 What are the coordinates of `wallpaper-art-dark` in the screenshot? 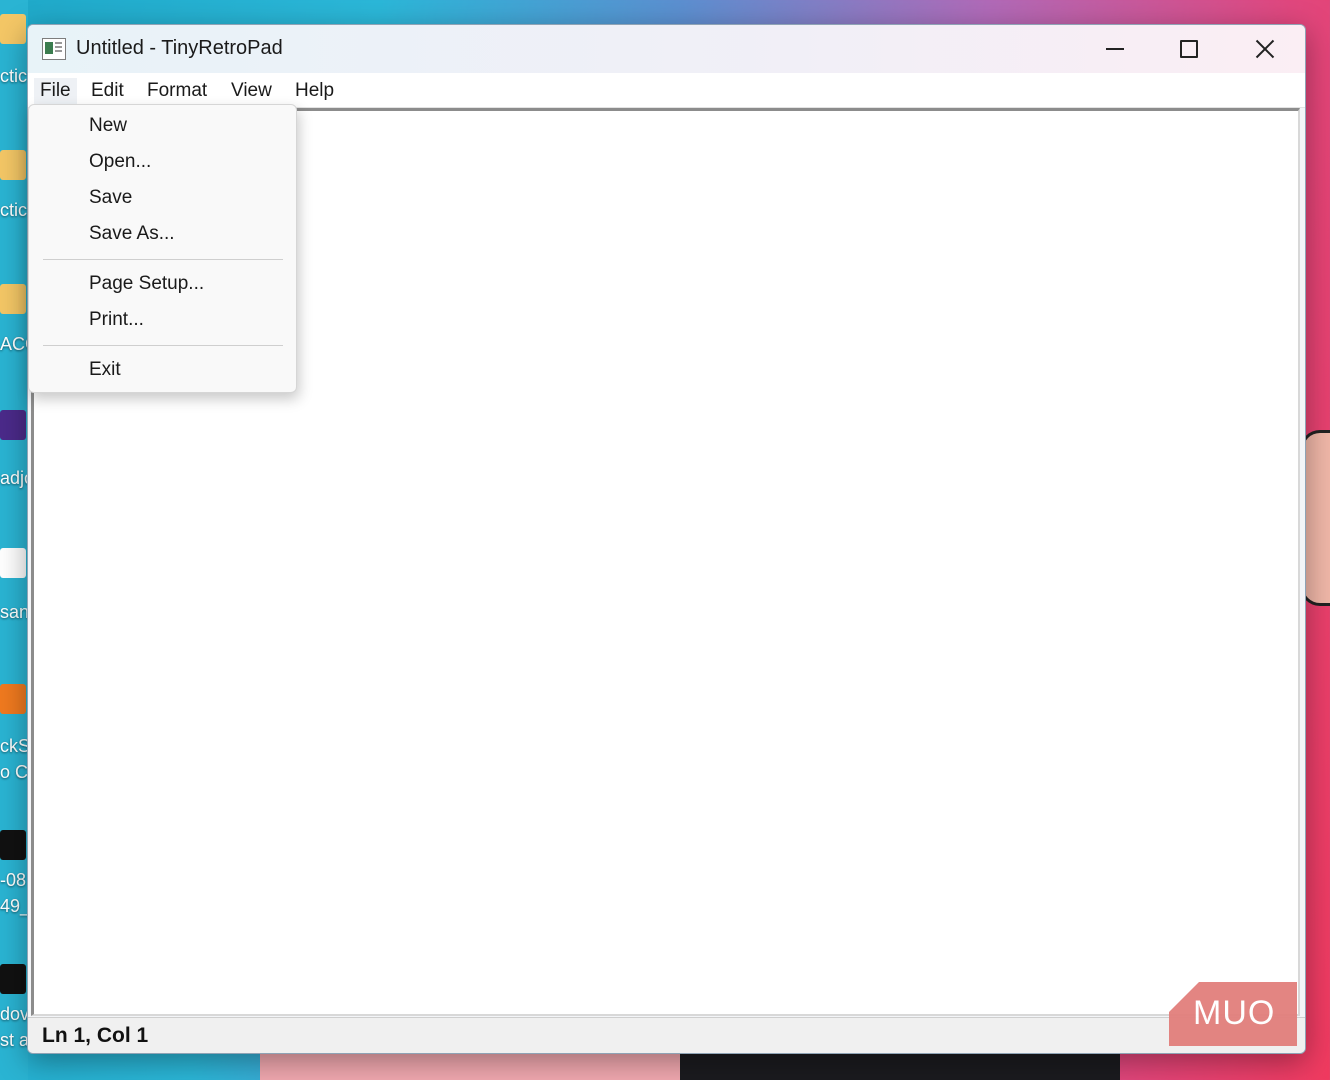 It's located at (900, 1065).